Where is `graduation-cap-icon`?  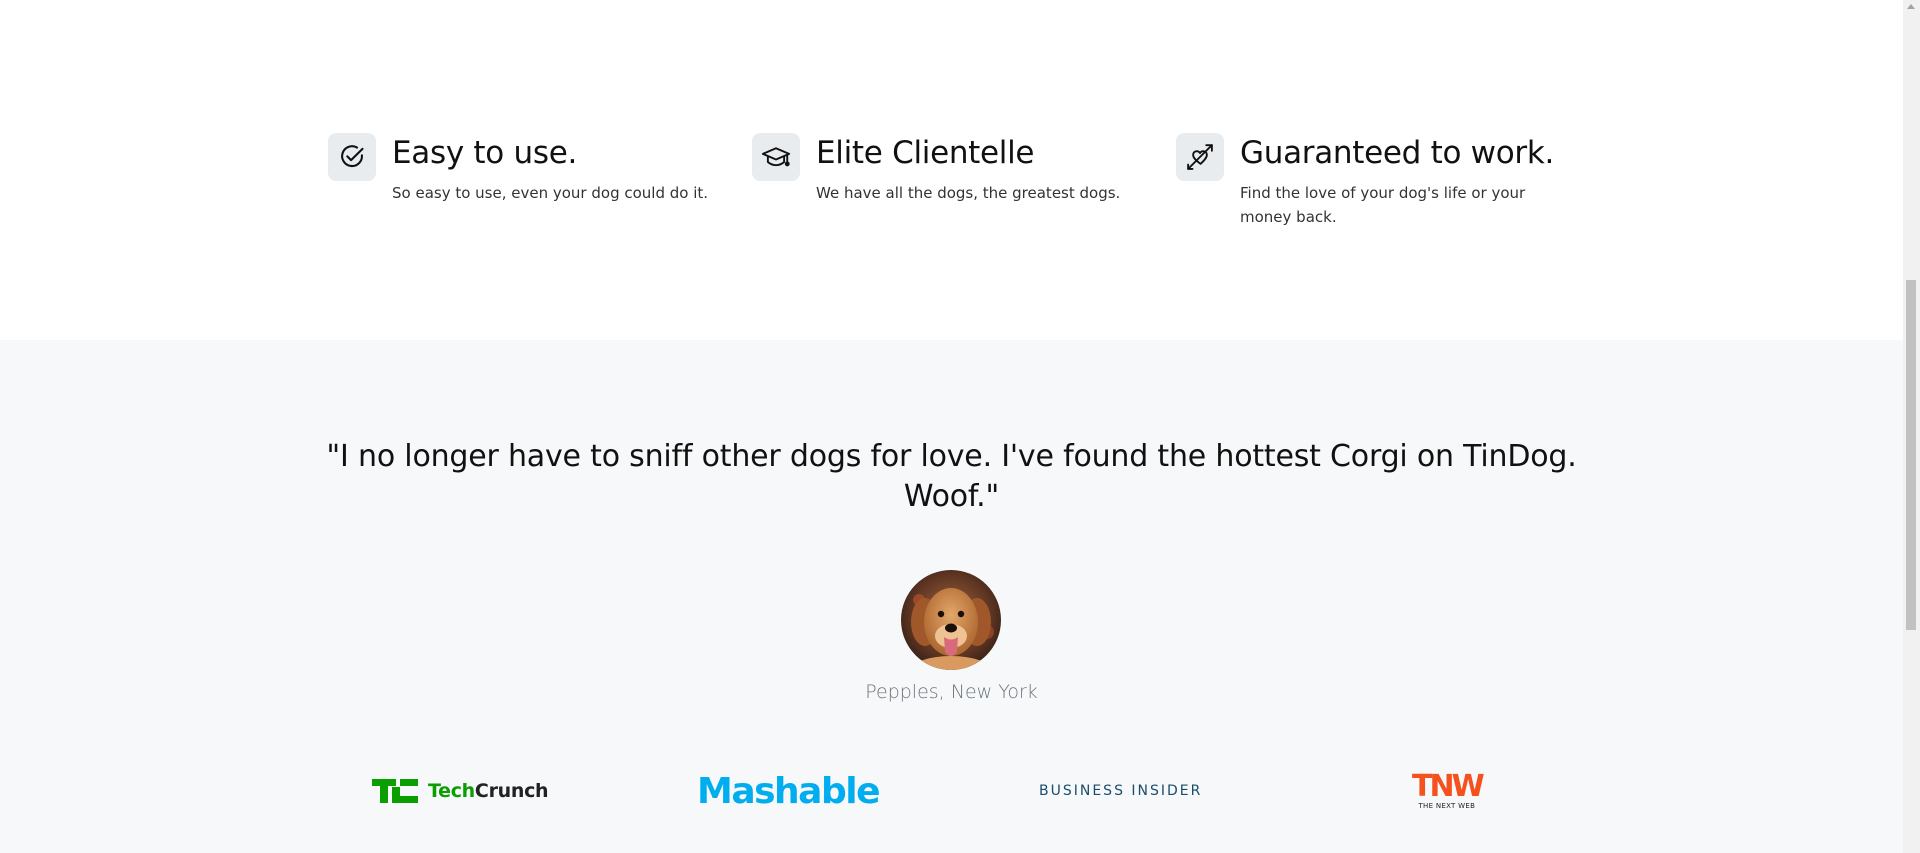 graduation-cap-icon is located at coordinates (776, 157).